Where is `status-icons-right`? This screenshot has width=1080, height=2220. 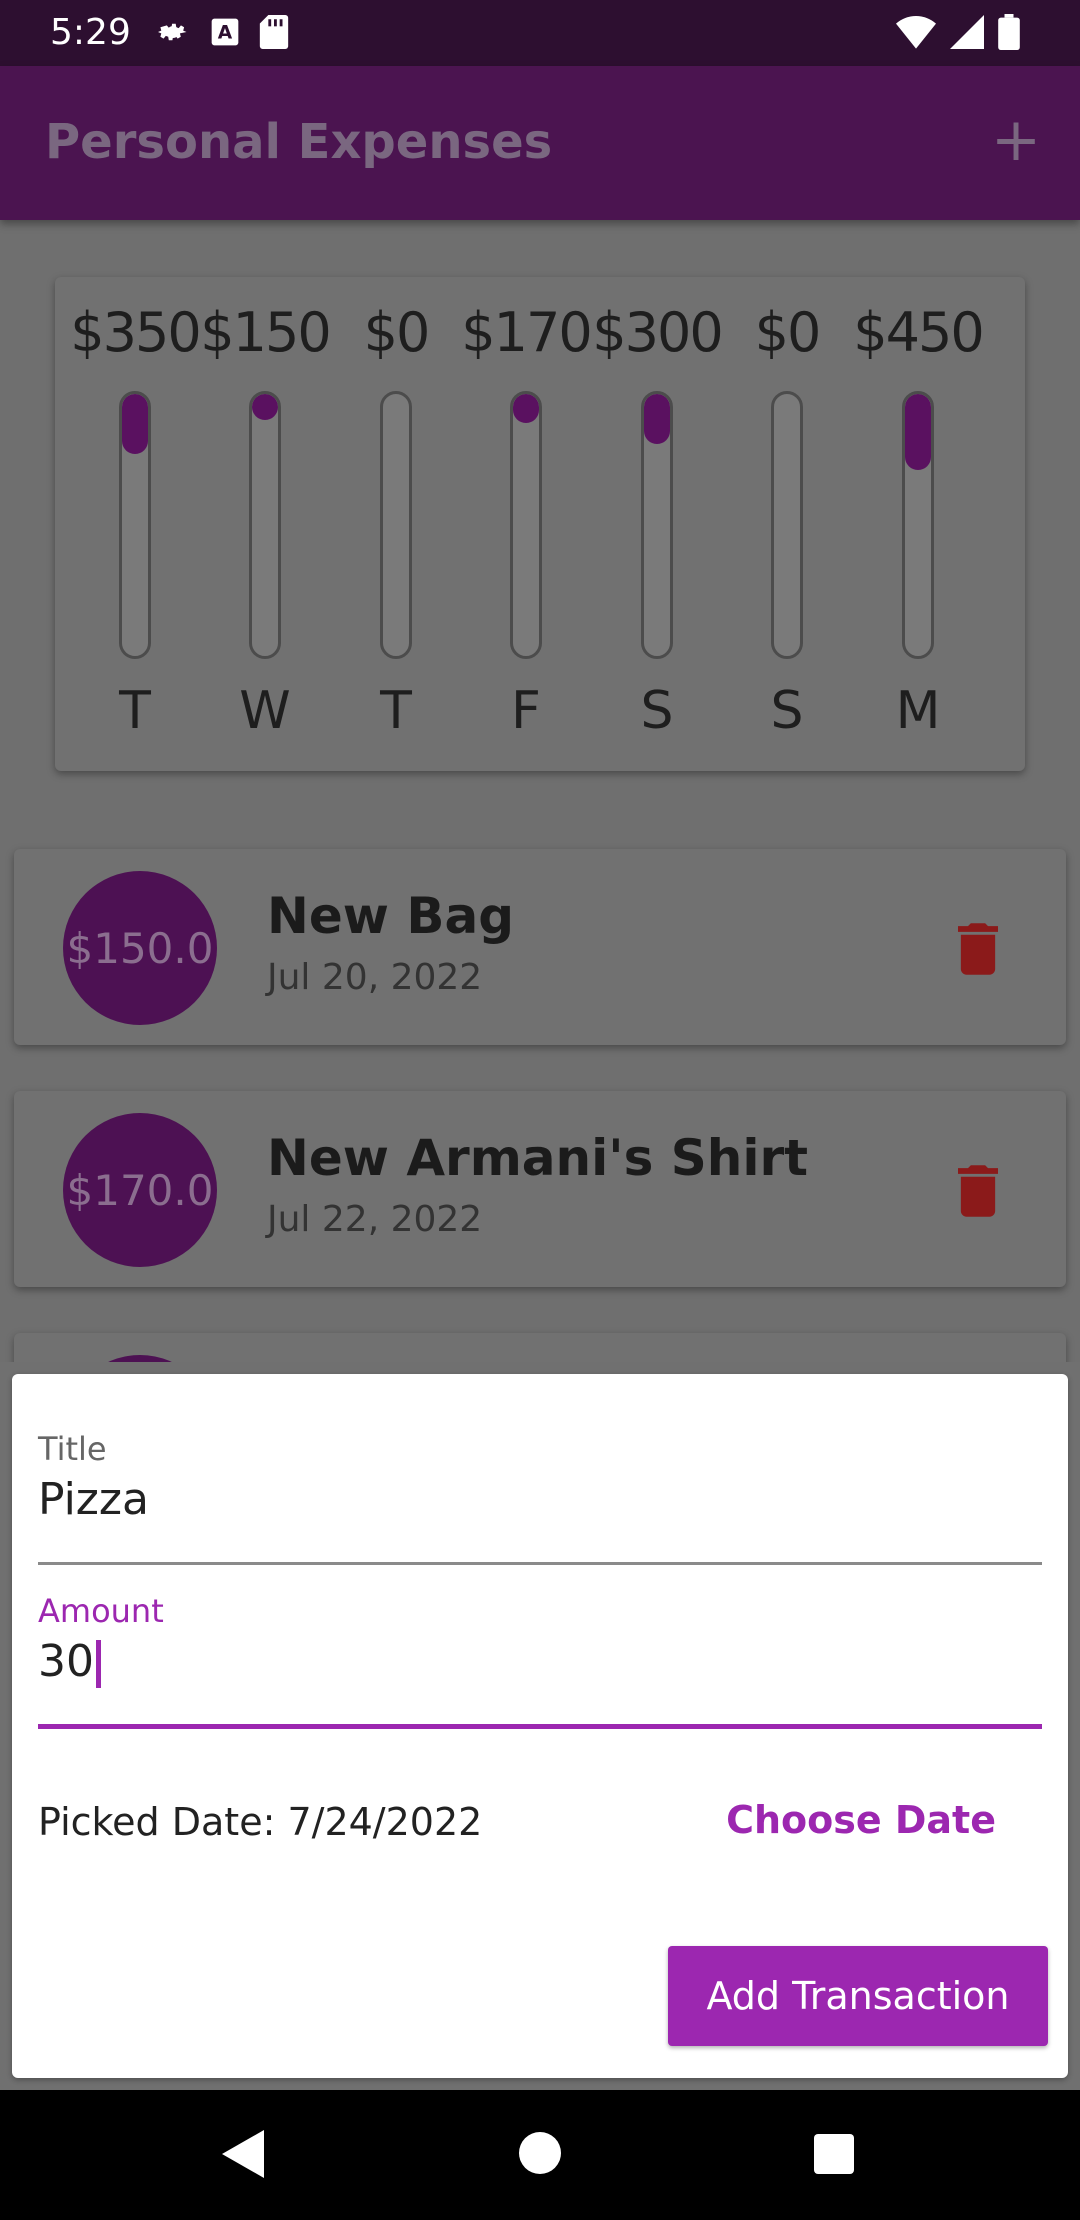 status-icons-right is located at coordinates (958, 32).